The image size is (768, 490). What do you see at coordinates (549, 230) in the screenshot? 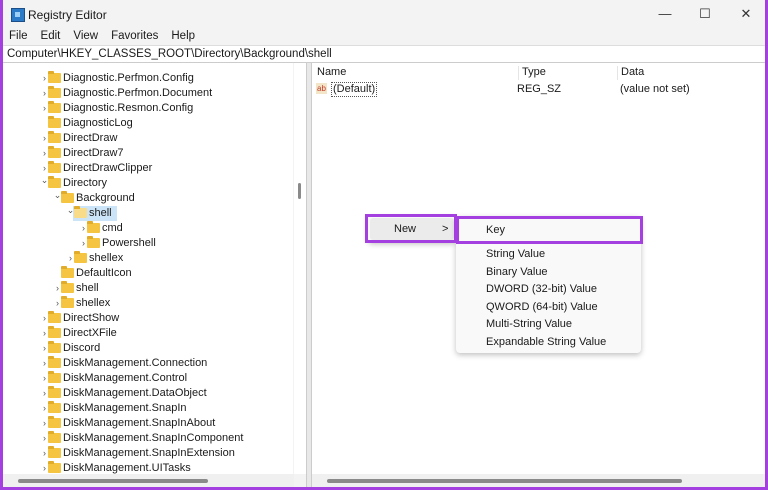
I see `highlight-key` at bounding box center [549, 230].